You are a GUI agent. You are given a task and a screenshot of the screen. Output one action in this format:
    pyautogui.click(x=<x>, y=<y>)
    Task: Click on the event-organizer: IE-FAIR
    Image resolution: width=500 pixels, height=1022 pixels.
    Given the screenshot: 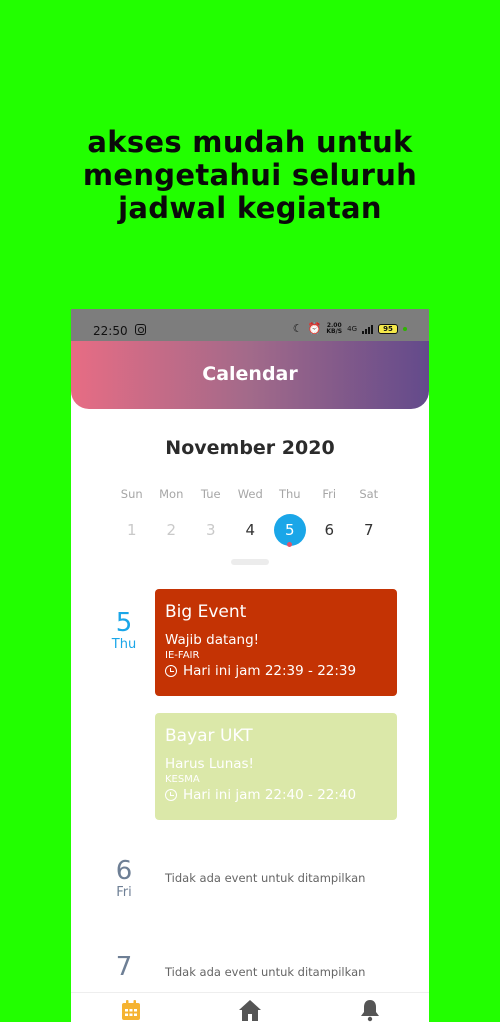 What is the action you would take?
    pyautogui.click(x=182, y=655)
    